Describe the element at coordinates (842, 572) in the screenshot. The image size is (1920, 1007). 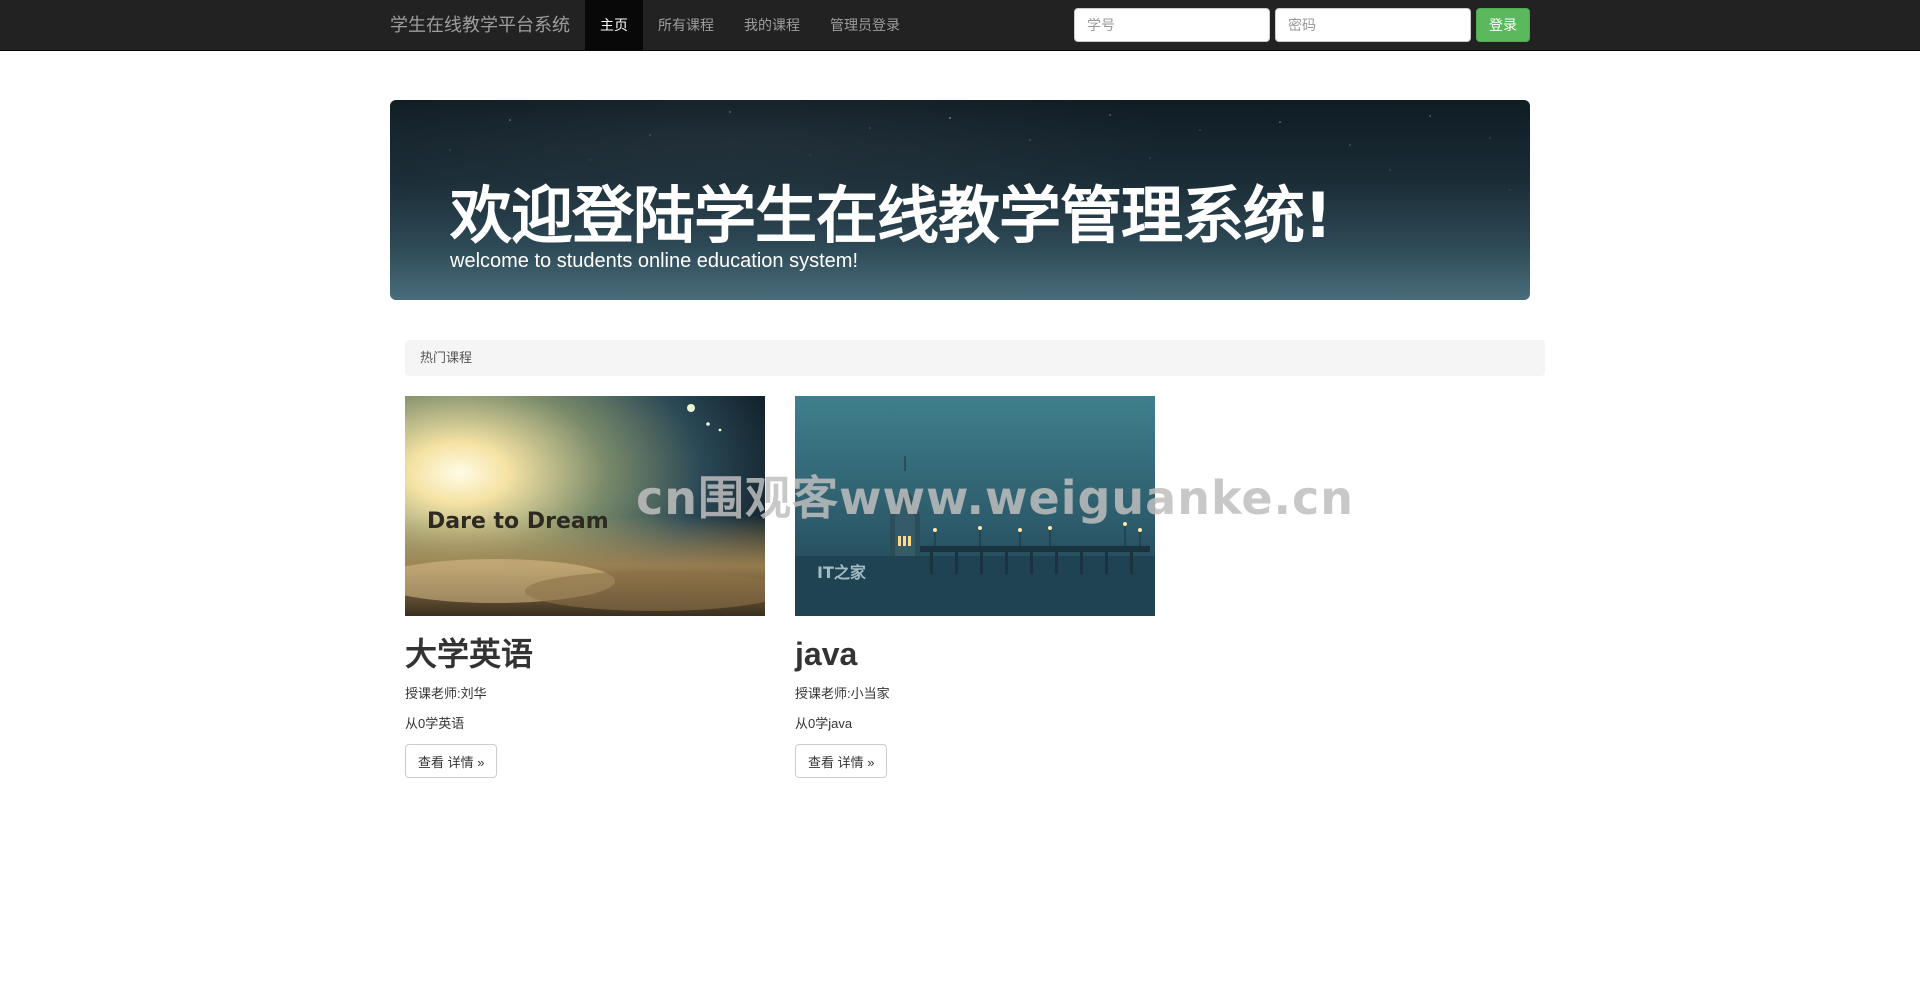
I see `course-image-text: IT之家` at that location.